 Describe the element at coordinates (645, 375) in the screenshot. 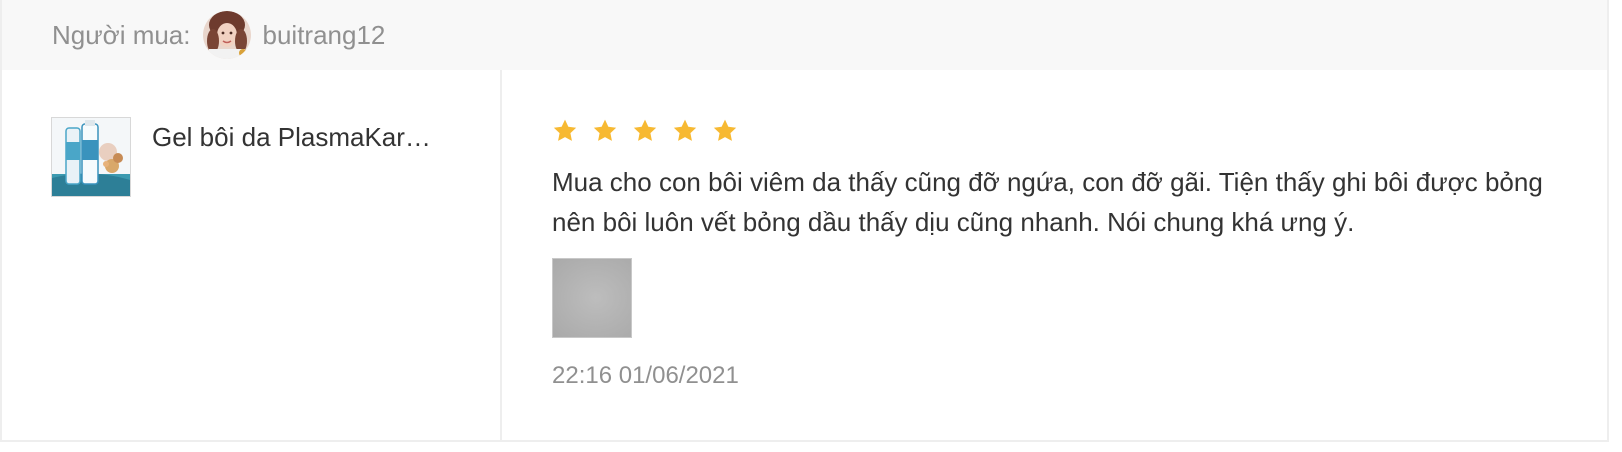

I see `review-timestamp: 22:16 01/06/2021` at that location.